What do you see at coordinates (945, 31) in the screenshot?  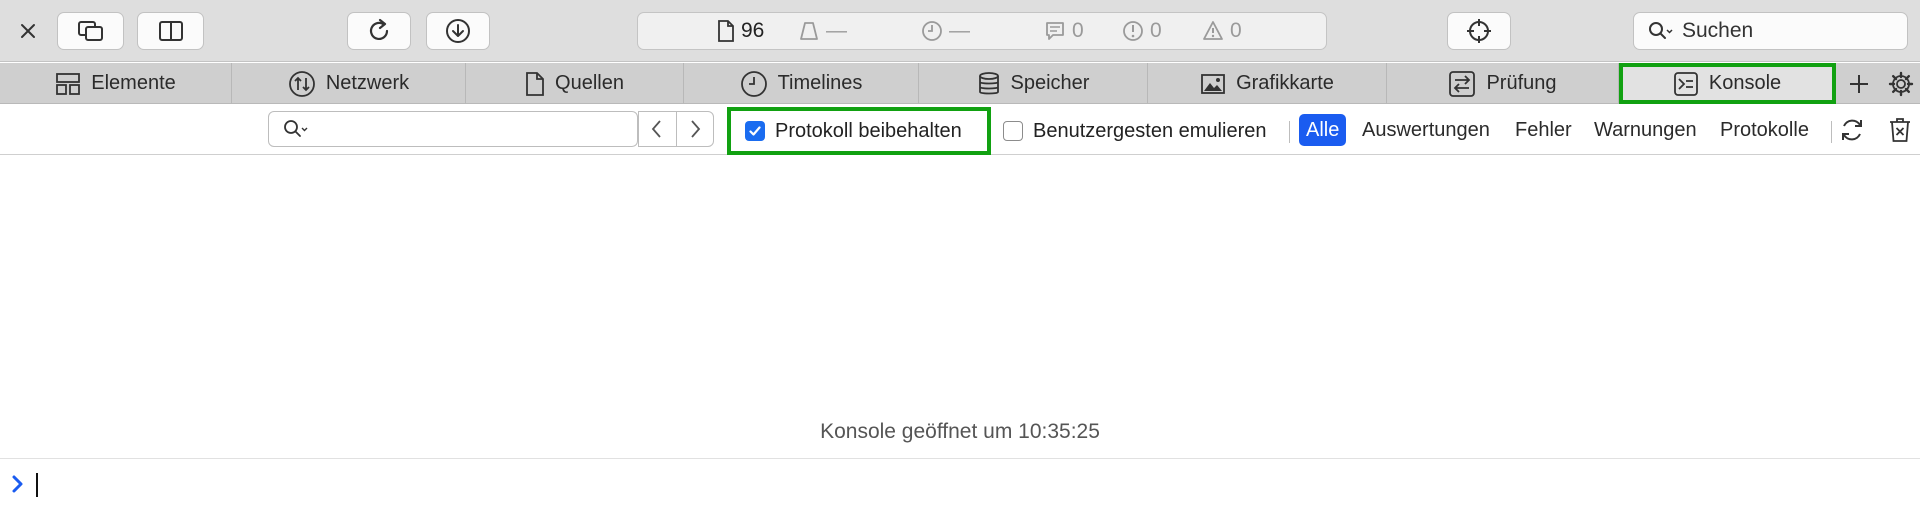 I see `load-time-indicator: —` at bounding box center [945, 31].